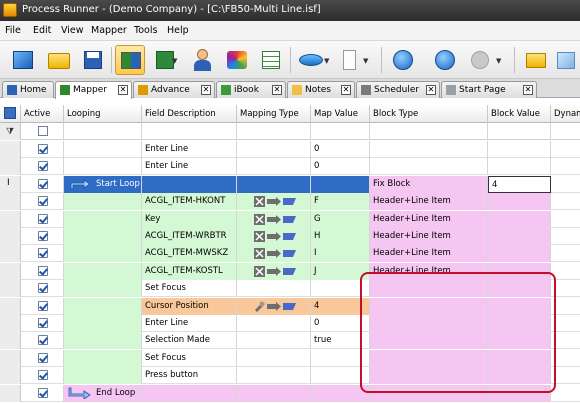 The image size is (580, 403). What do you see at coordinates (189, 306) in the screenshot?
I see `field-cell: Cursor Position` at bounding box center [189, 306].